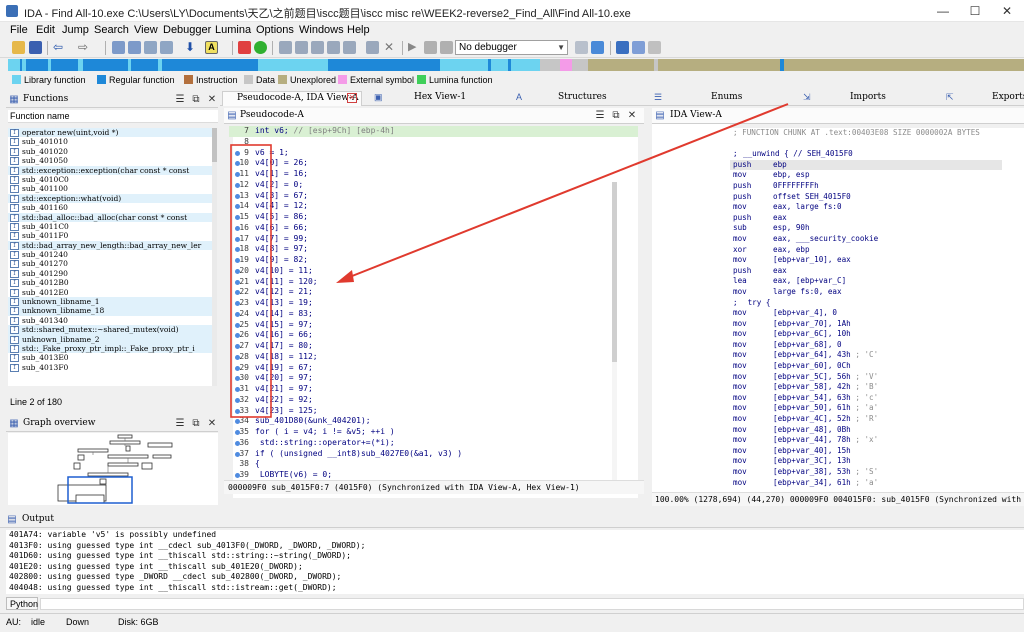 The height and width of the screenshot is (632, 1024). What do you see at coordinates (866, 355) in the screenshot?
I see `asm-line: mov [ebp+var_64], 43h ; 'C'` at bounding box center [866, 355].